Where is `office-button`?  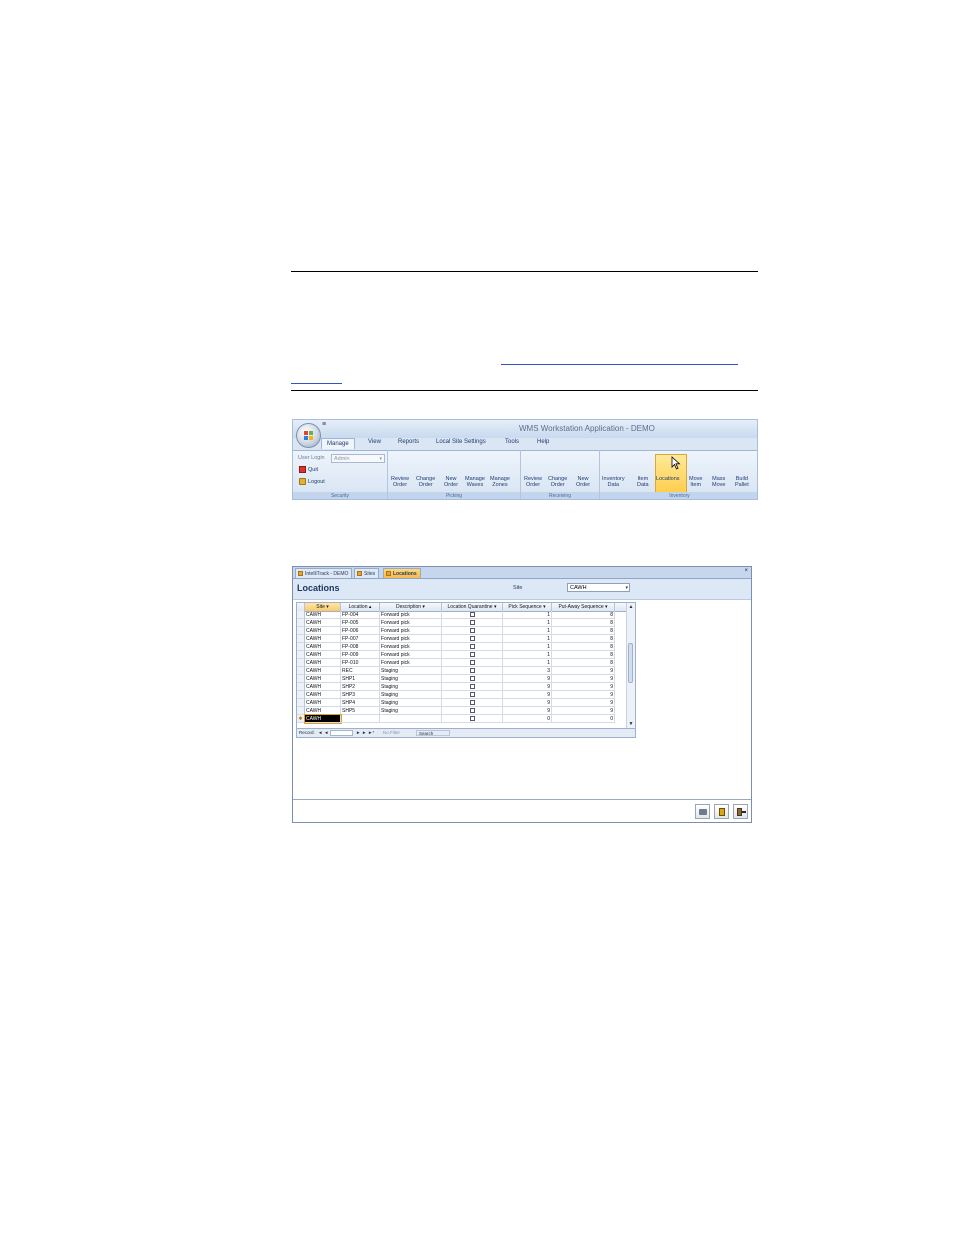 office-button is located at coordinates (308, 435).